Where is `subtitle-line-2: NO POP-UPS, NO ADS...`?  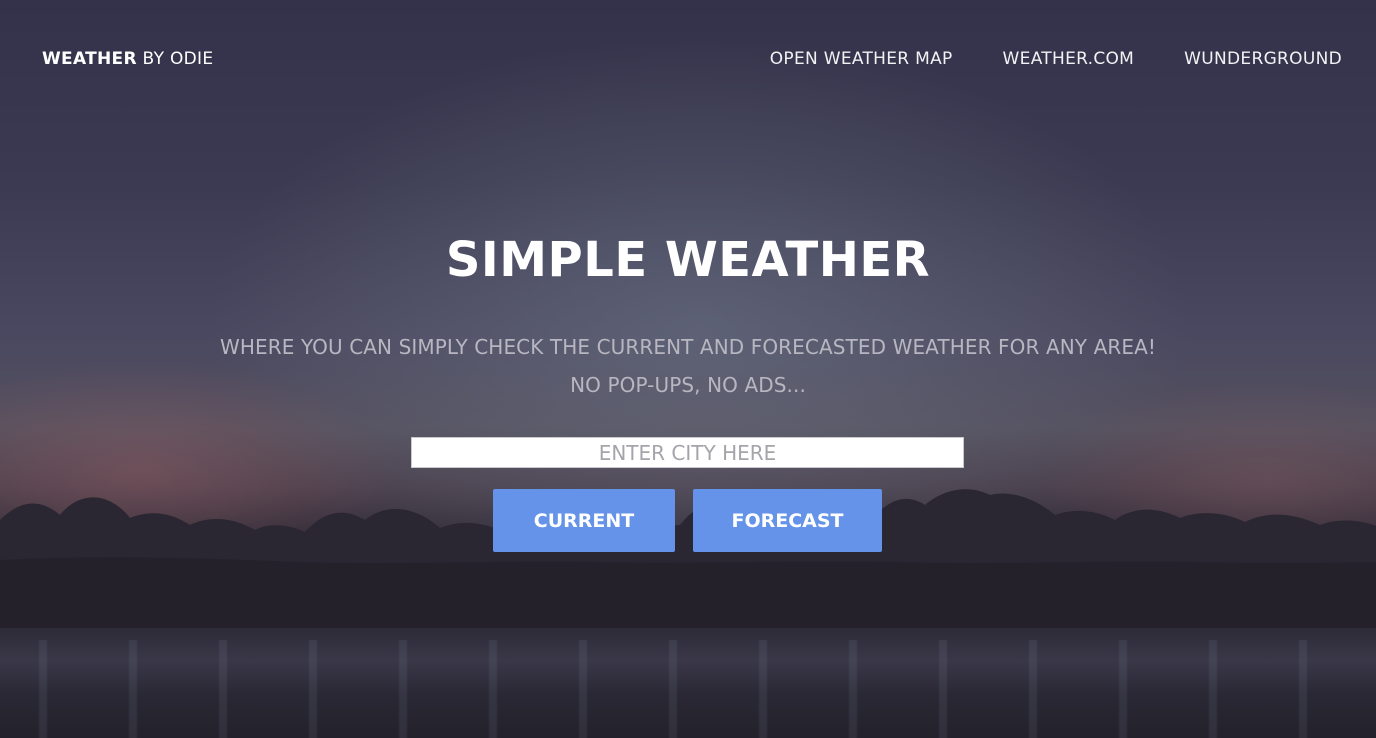
subtitle-line-2: NO POP-UPS, NO ADS... is located at coordinates (688, 385).